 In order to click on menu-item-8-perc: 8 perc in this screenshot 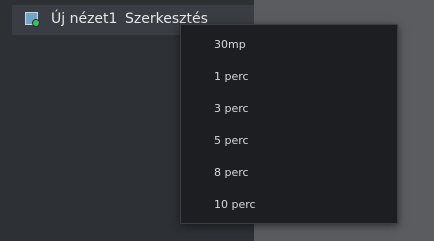, I will do `click(289, 173)`.